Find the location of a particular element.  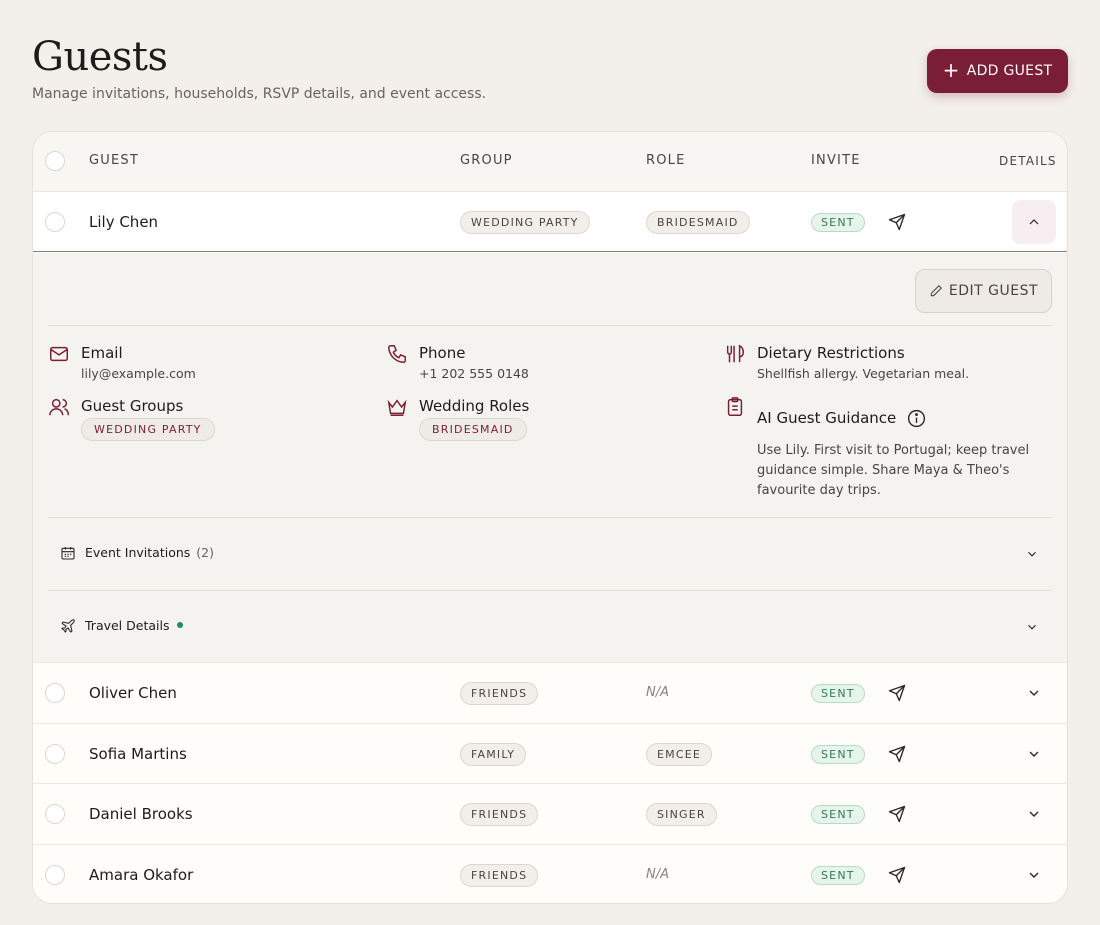

travel-details-label: Travel Details is located at coordinates (134, 625).